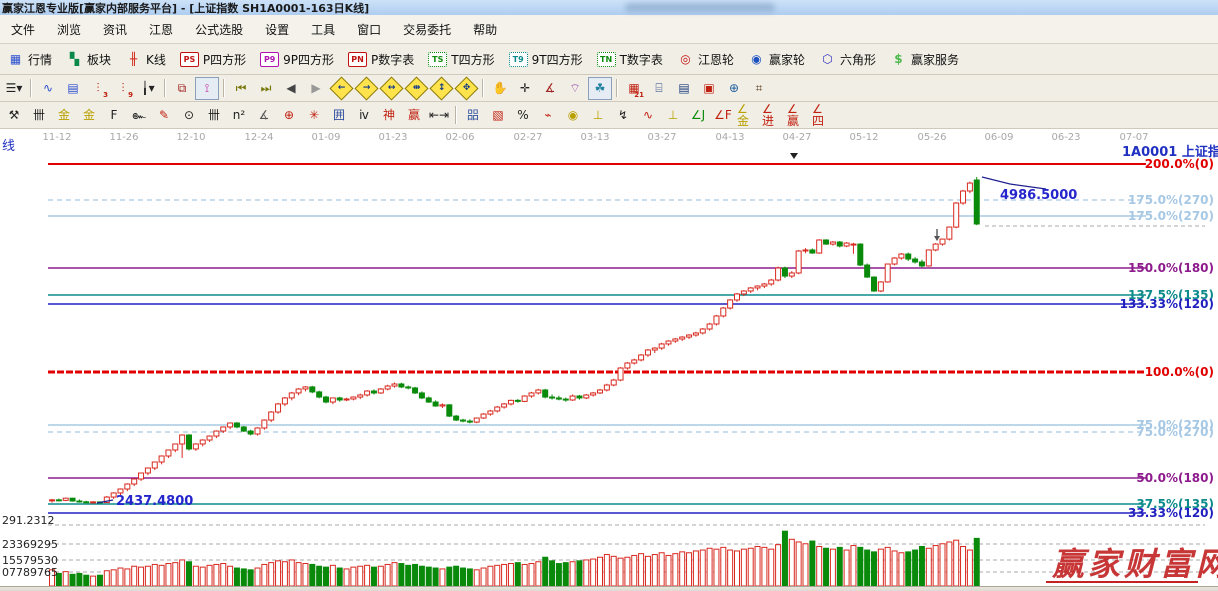  I want to click on dm-allexpand-icon: ✥, so click(466, 88).